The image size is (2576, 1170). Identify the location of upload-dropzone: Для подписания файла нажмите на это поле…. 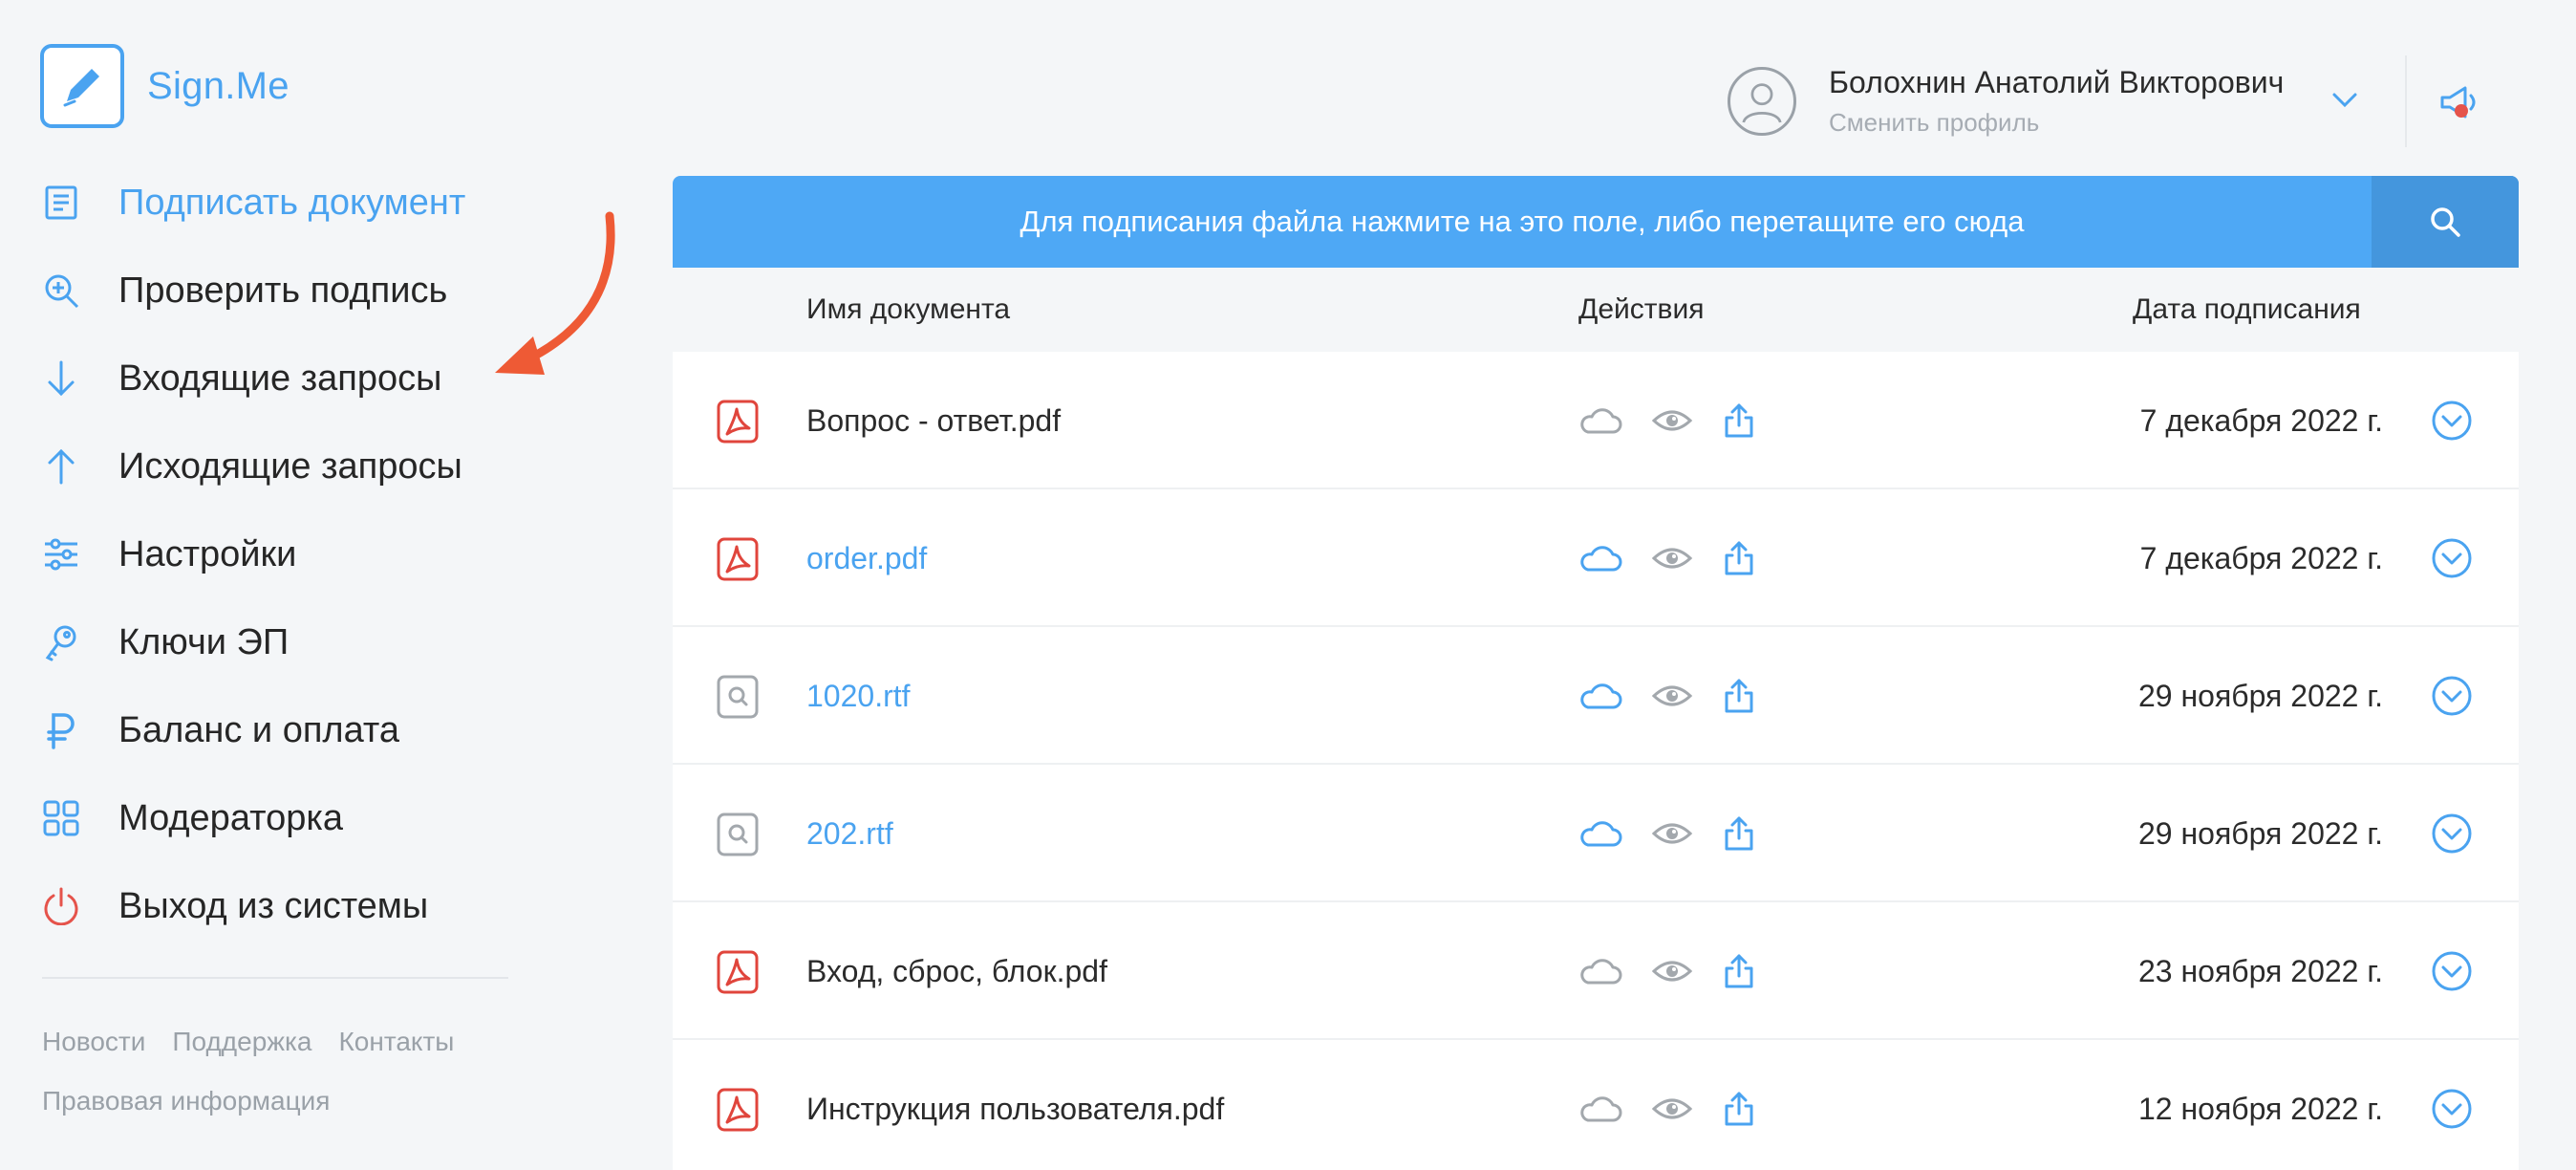
(1596, 222).